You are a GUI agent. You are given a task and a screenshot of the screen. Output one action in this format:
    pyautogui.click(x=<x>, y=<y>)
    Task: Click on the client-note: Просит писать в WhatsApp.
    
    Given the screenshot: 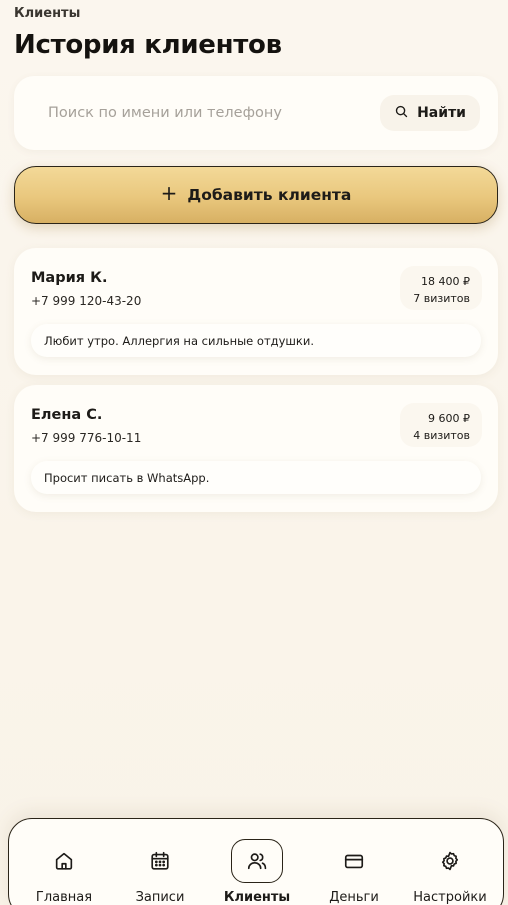 What is the action you would take?
    pyautogui.click(x=256, y=477)
    